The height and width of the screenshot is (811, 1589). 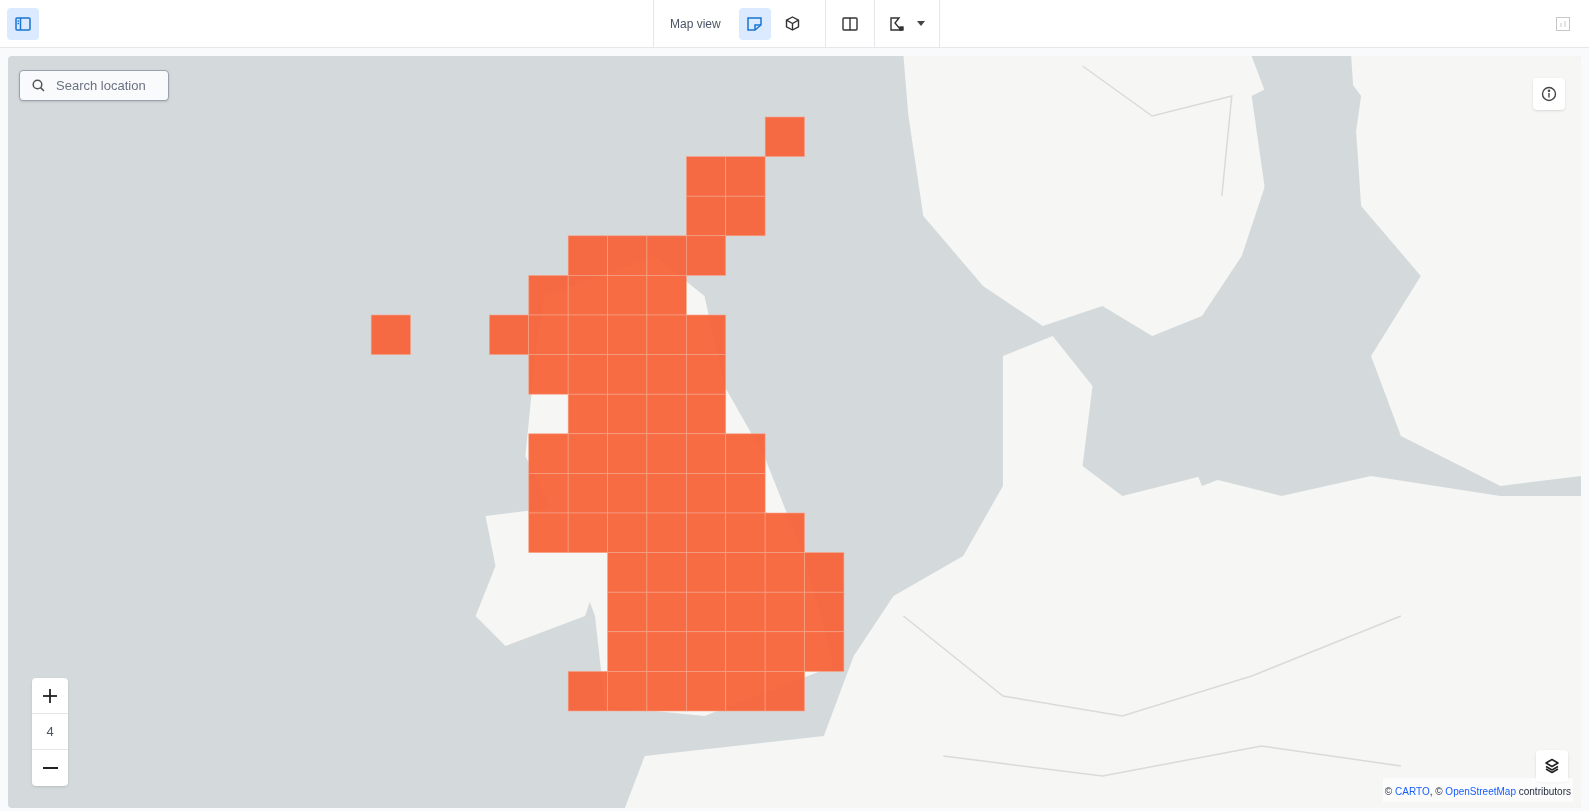 I want to click on note-icon, so click(x=755, y=23).